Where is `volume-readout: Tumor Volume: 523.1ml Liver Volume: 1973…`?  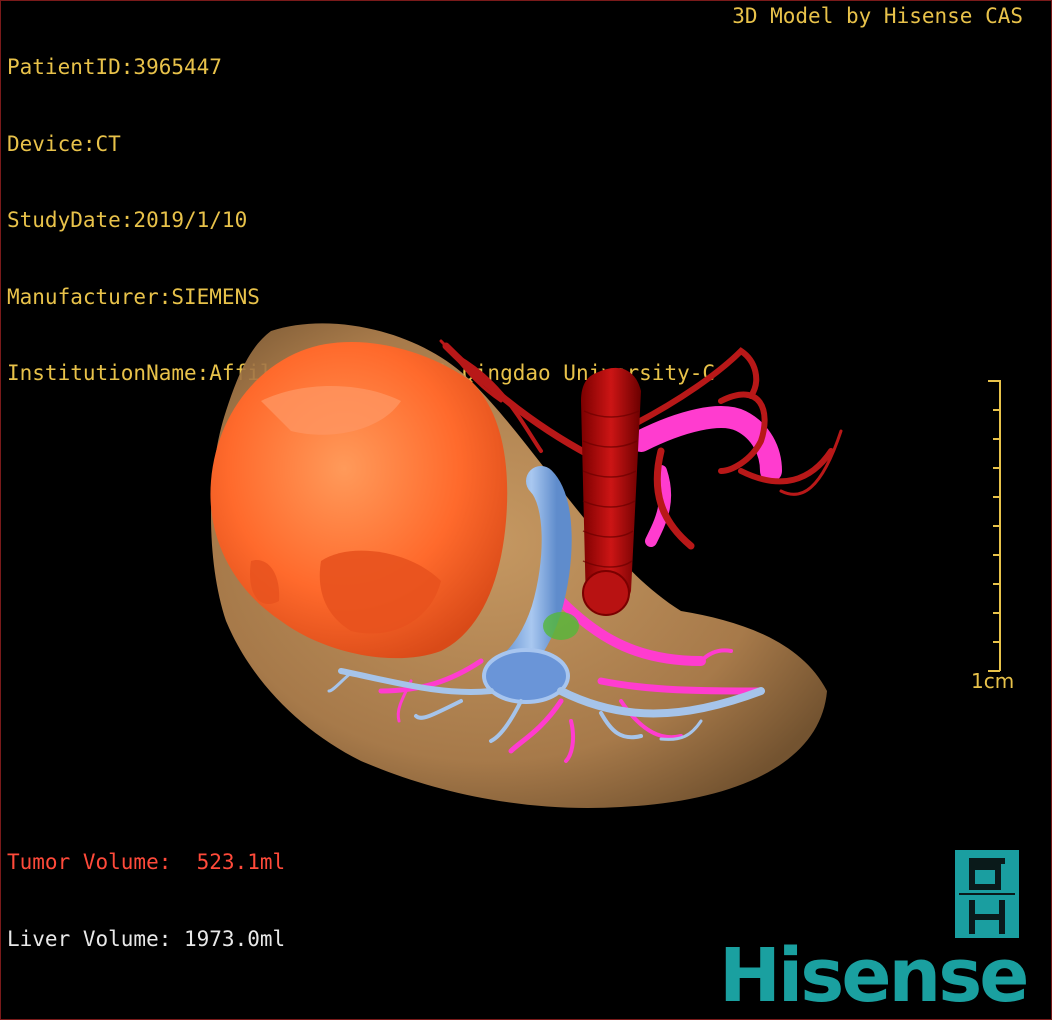 volume-readout: Tumor Volume: 523.1ml Liver Volume: 1973… is located at coordinates (146, 901).